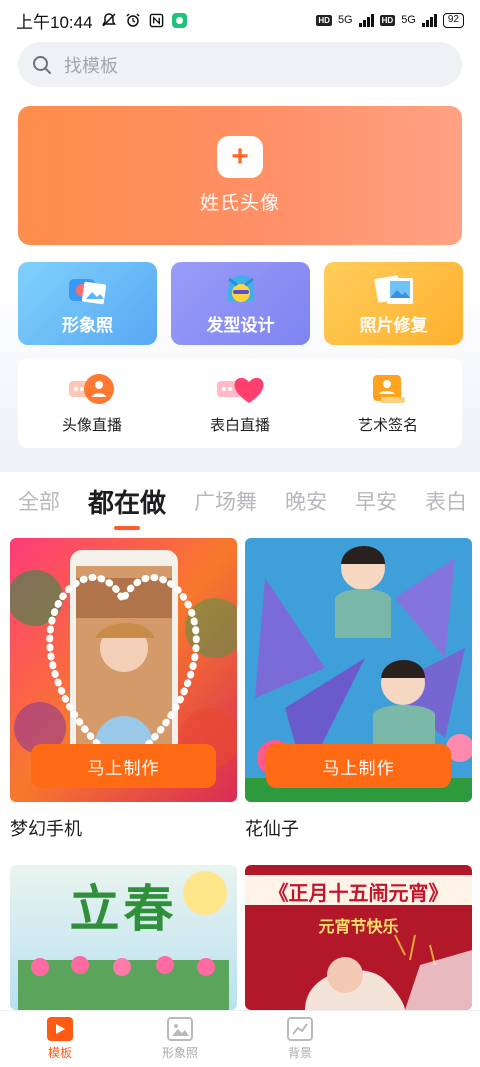 Image resolution: width=480 pixels, height=1067 pixels. Describe the element at coordinates (92, 389) in the screenshot. I see `avatar-live-icon` at that location.